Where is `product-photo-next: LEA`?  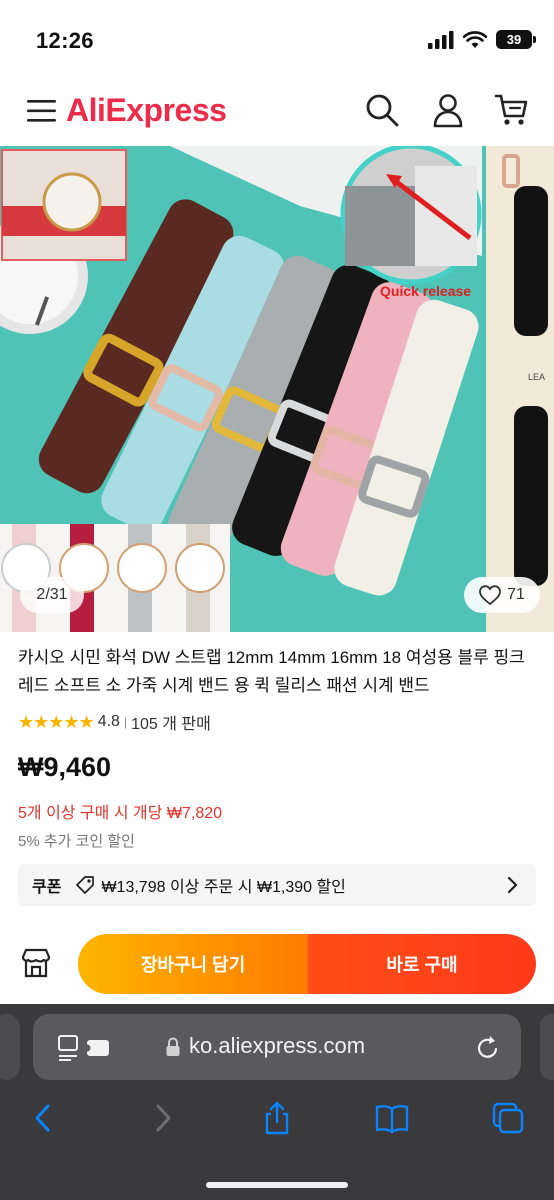
product-photo-next: LEA is located at coordinates (520, 389).